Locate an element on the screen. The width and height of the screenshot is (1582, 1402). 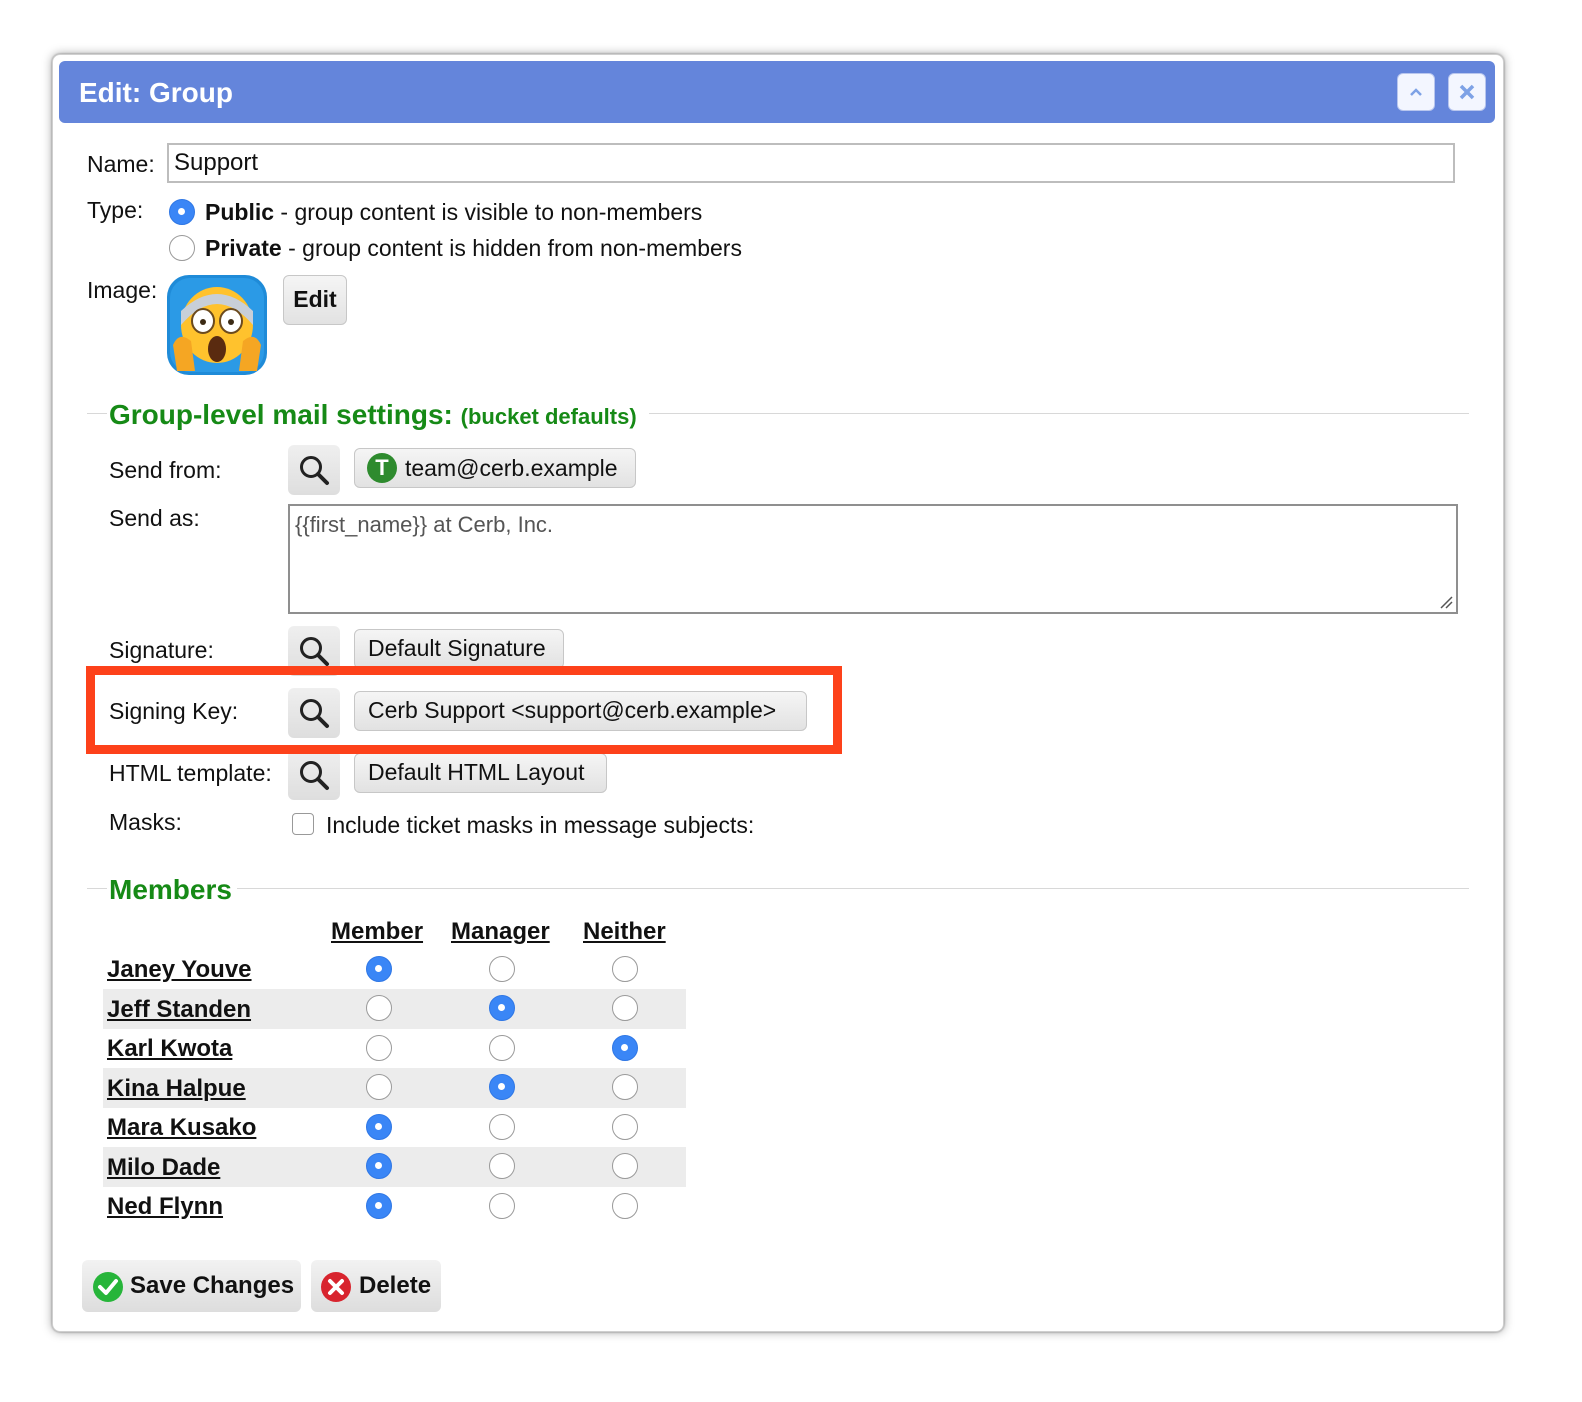
collapse-button is located at coordinates (1416, 92).